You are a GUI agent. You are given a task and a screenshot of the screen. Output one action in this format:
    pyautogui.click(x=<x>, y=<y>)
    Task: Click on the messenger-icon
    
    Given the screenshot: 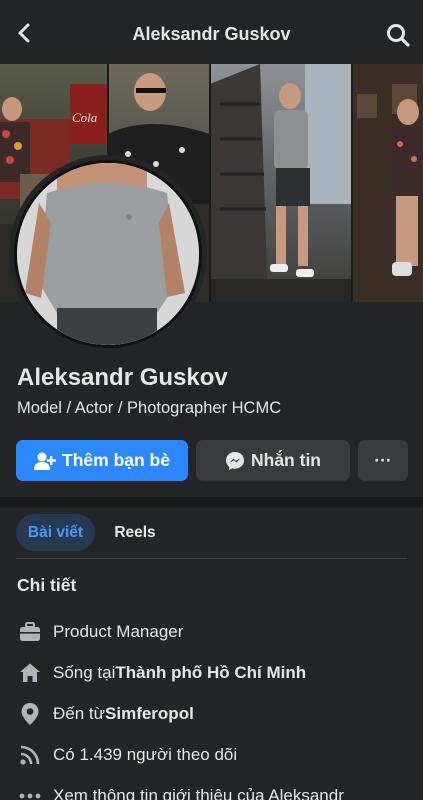 What is the action you would take?
    pyautogui.click(x=235, y=460)
    